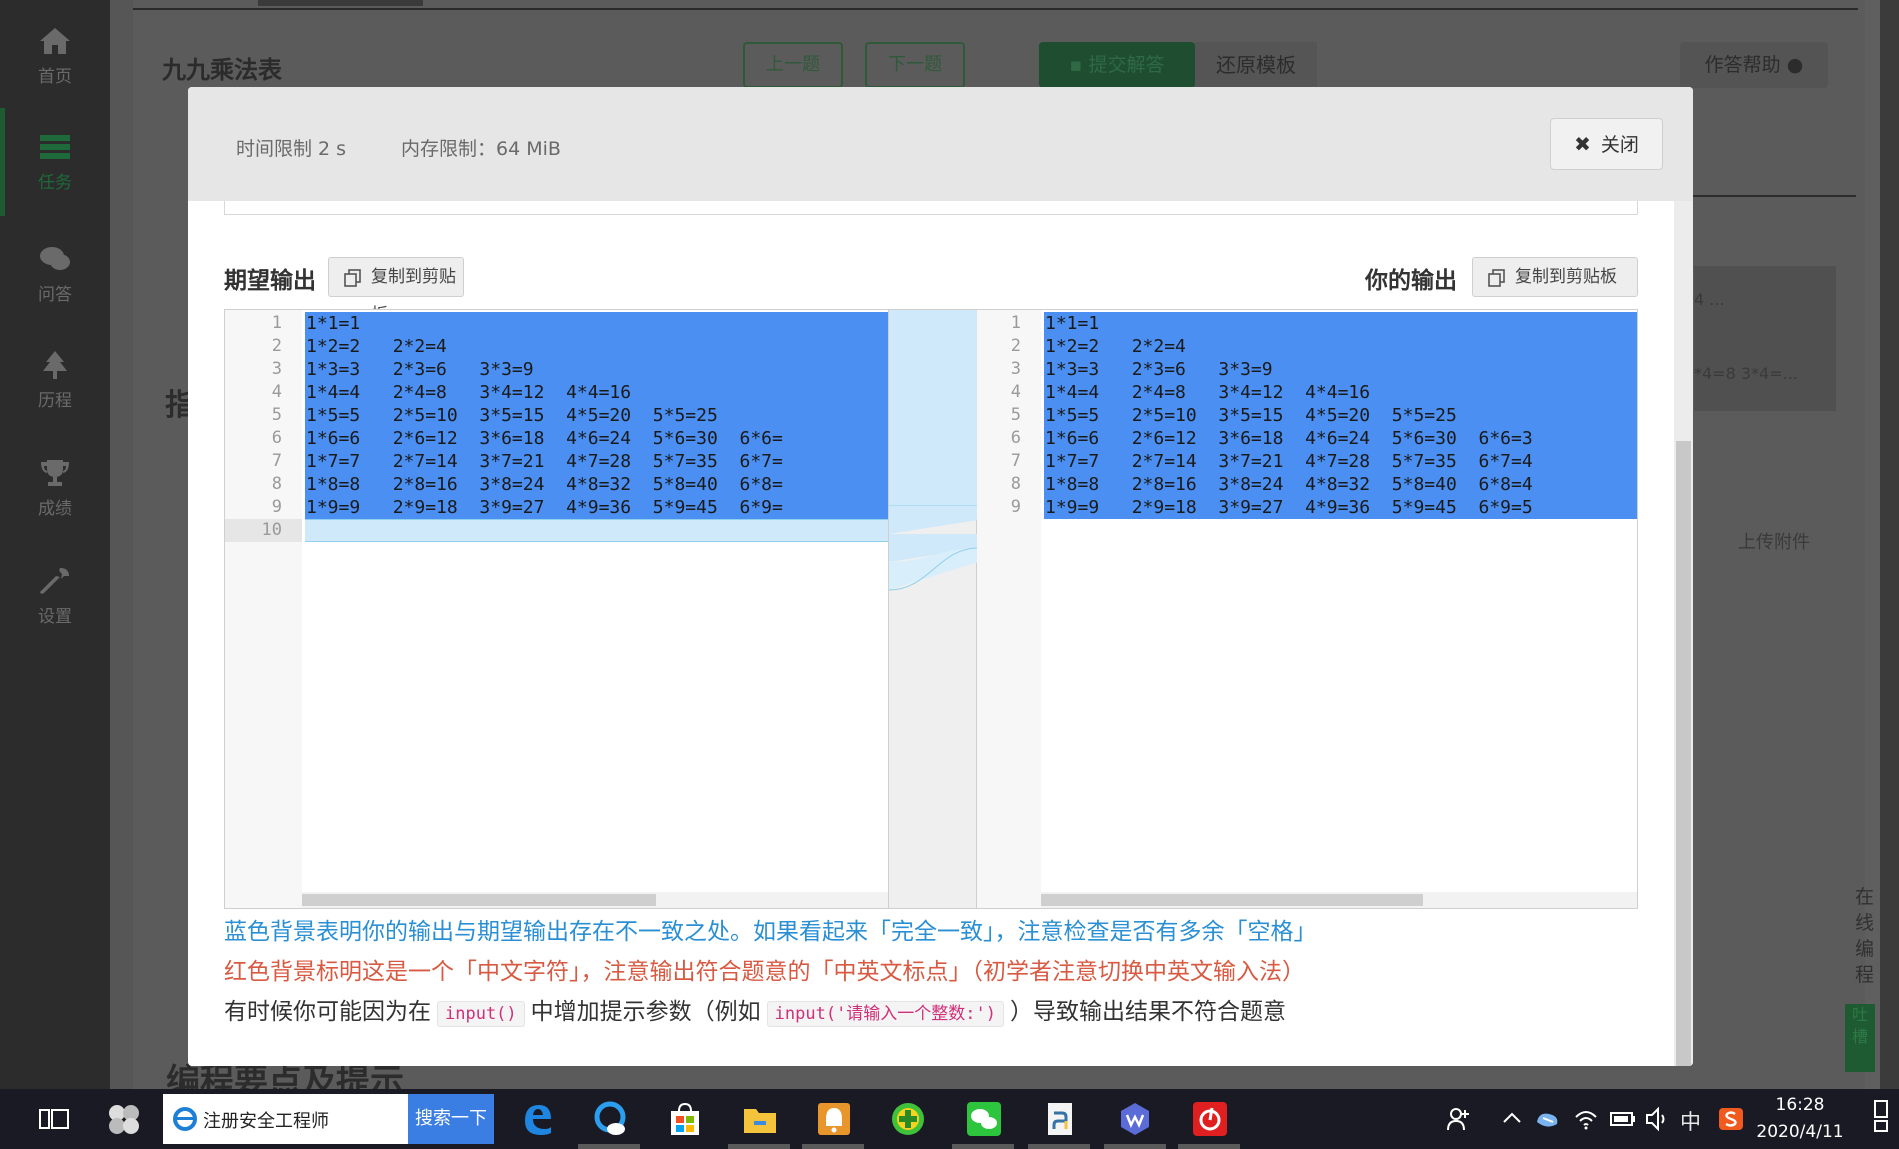  What do you see at coordinates (1690, 1121) in the screenshot?
I see `ime-indicator: 中` at bounding box center [1690, 1121].